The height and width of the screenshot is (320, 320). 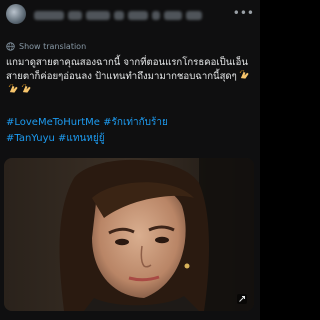 I want to click on hashtag-line-1: #LoveMeToHurtMe #รักเท่ากับร้าย, so click(x=128, y=123).